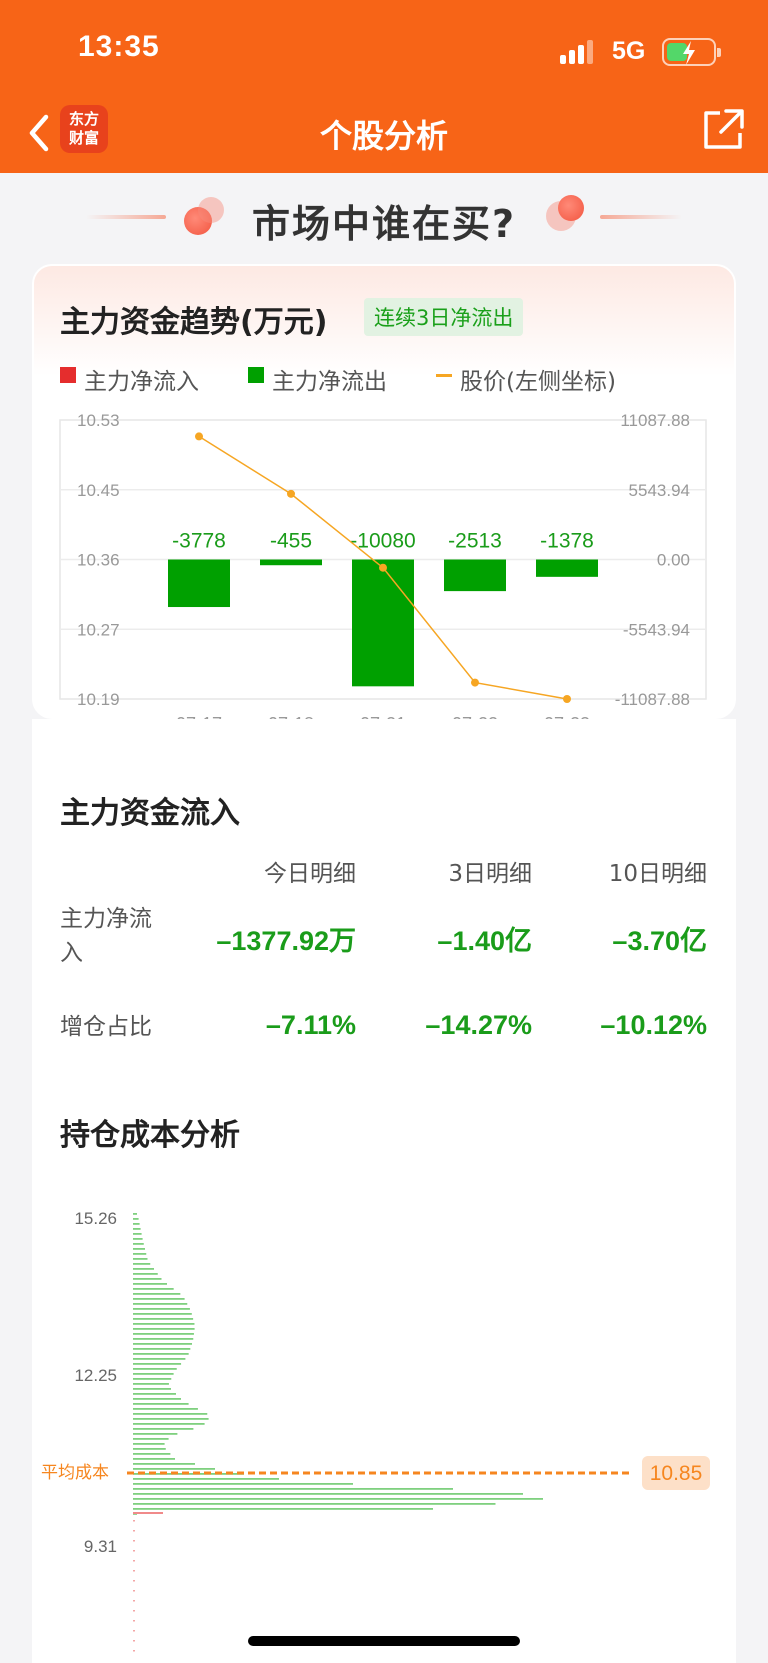 The height and width of the screenshot is (1663, 768). Describe the element at coordinates (98, 560) in the screenshot. I see `left-axis-tick: 10.36` at that location.